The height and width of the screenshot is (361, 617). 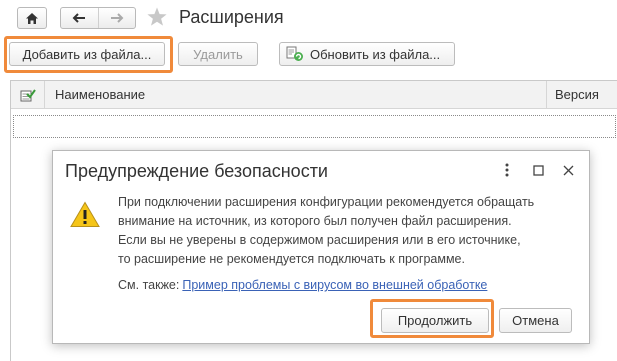 I want to click on close-icon, so click(x=568, y=170).